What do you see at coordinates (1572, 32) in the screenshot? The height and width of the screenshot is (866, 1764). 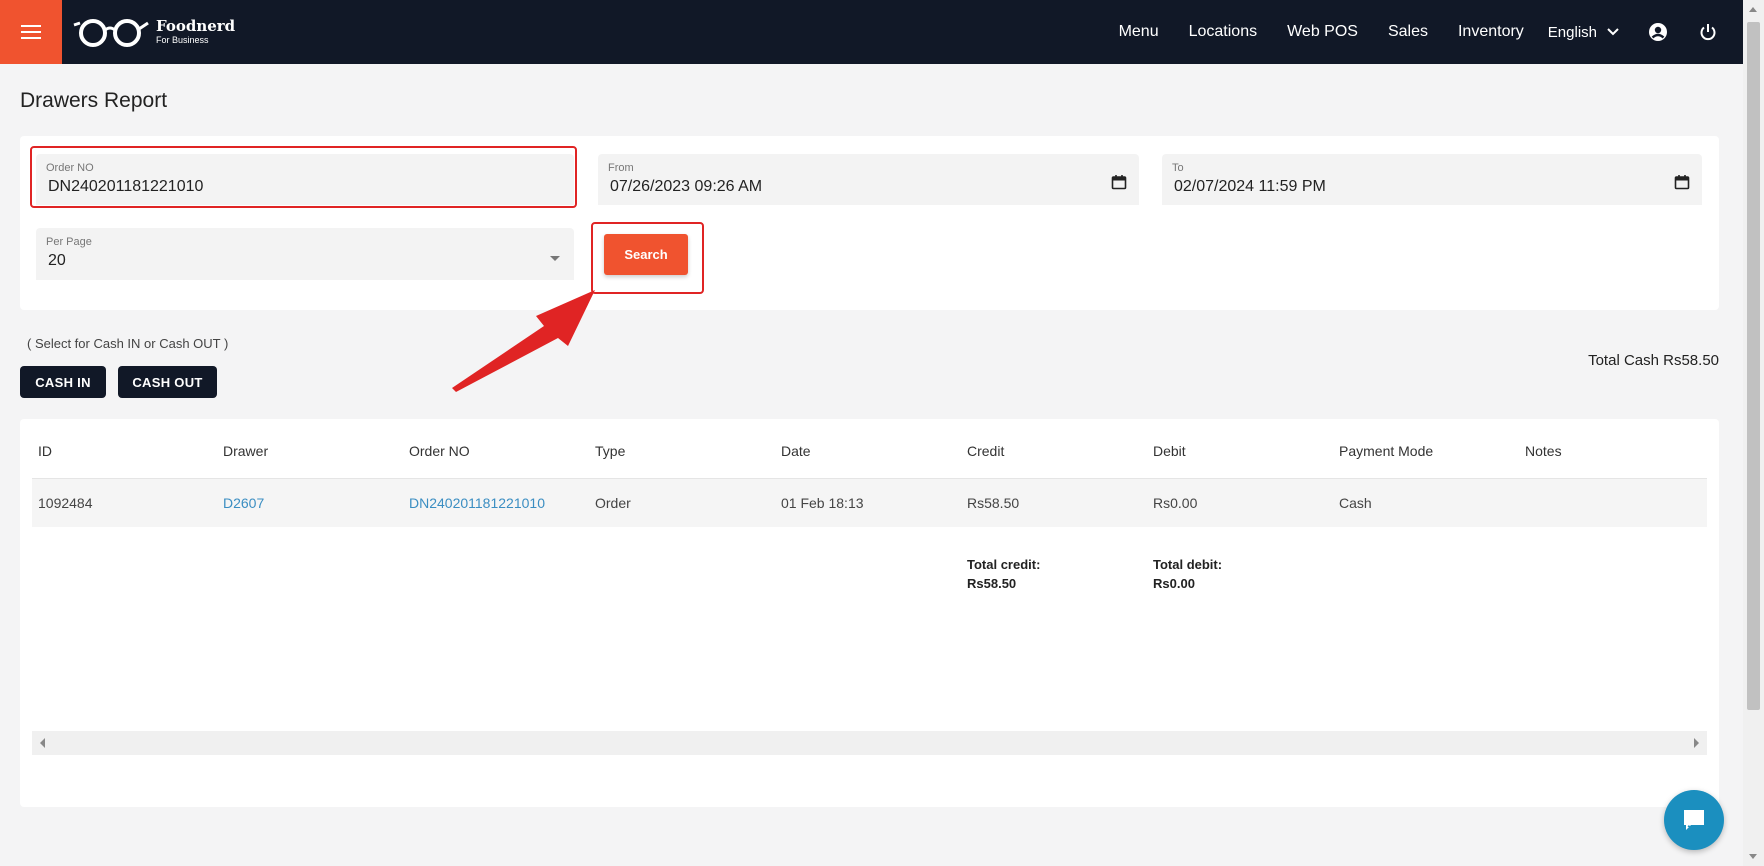 I see `language-label: English` at bounding box center [1572, 32].